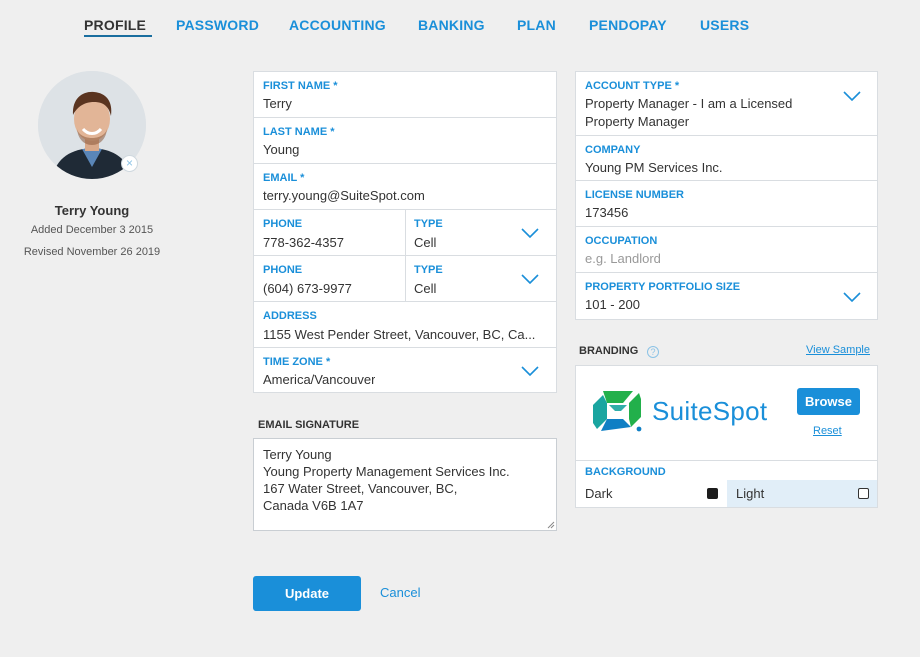 The width and height of the screenshot is (920, 657). I want to click on remove-photo-icon: ×, so click(129, 163).